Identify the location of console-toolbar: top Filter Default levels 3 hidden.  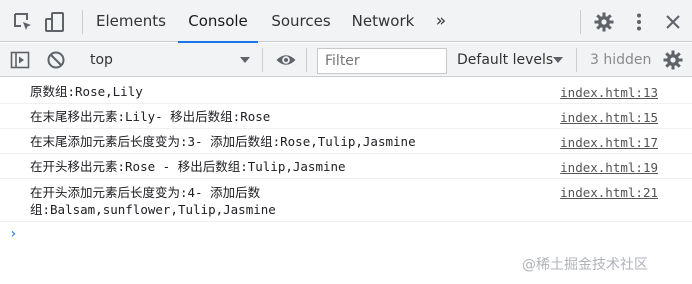
(346, 60).